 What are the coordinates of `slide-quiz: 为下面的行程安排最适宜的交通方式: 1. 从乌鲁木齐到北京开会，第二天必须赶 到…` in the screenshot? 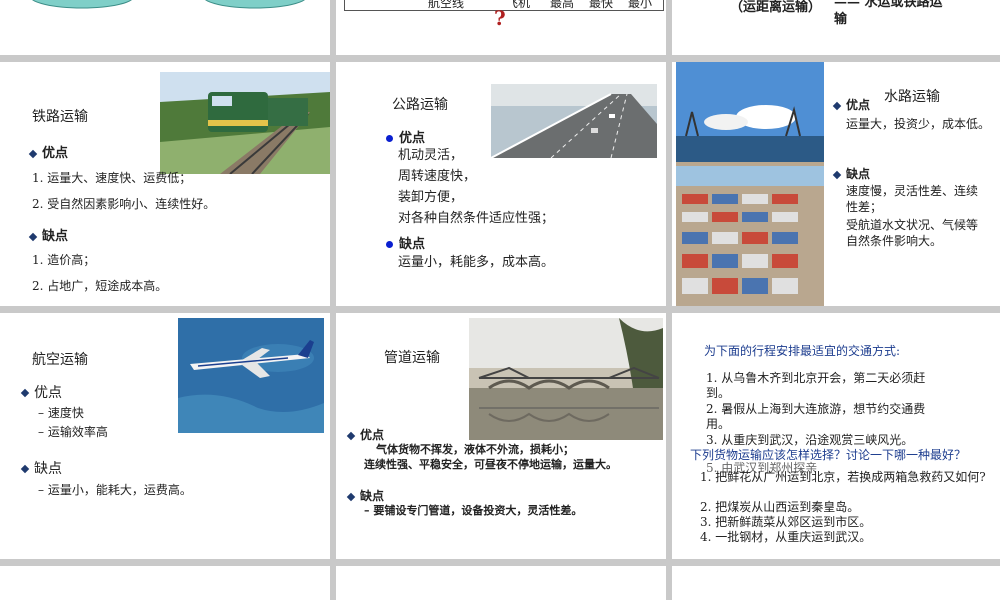 It's located at (836, 436).